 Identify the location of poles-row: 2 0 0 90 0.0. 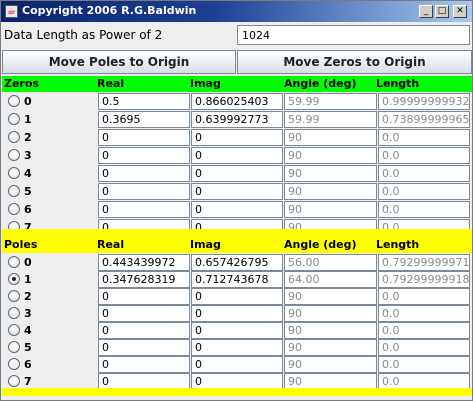
(237, 296).